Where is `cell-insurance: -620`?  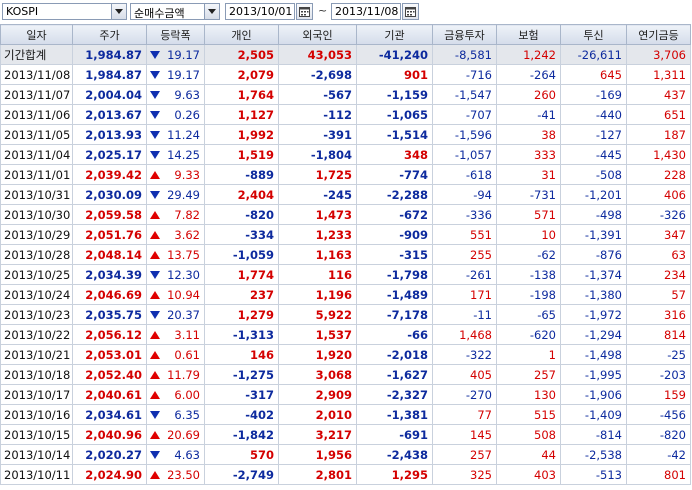 cell-insurance: -620 is located at coordinates (528, 334).